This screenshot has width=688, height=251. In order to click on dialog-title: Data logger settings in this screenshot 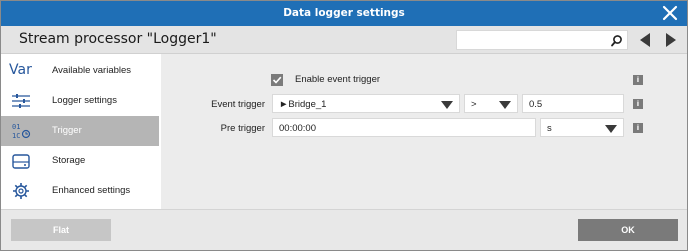, I will do `click(344, 13)`.